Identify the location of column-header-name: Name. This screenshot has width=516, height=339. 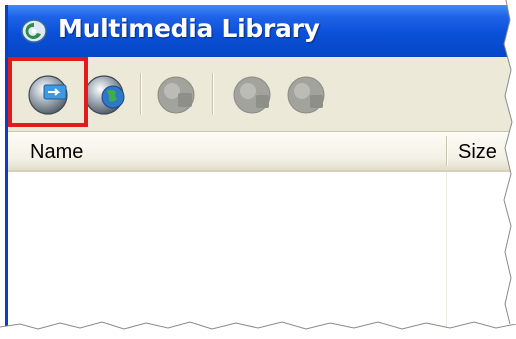
(56, 152).